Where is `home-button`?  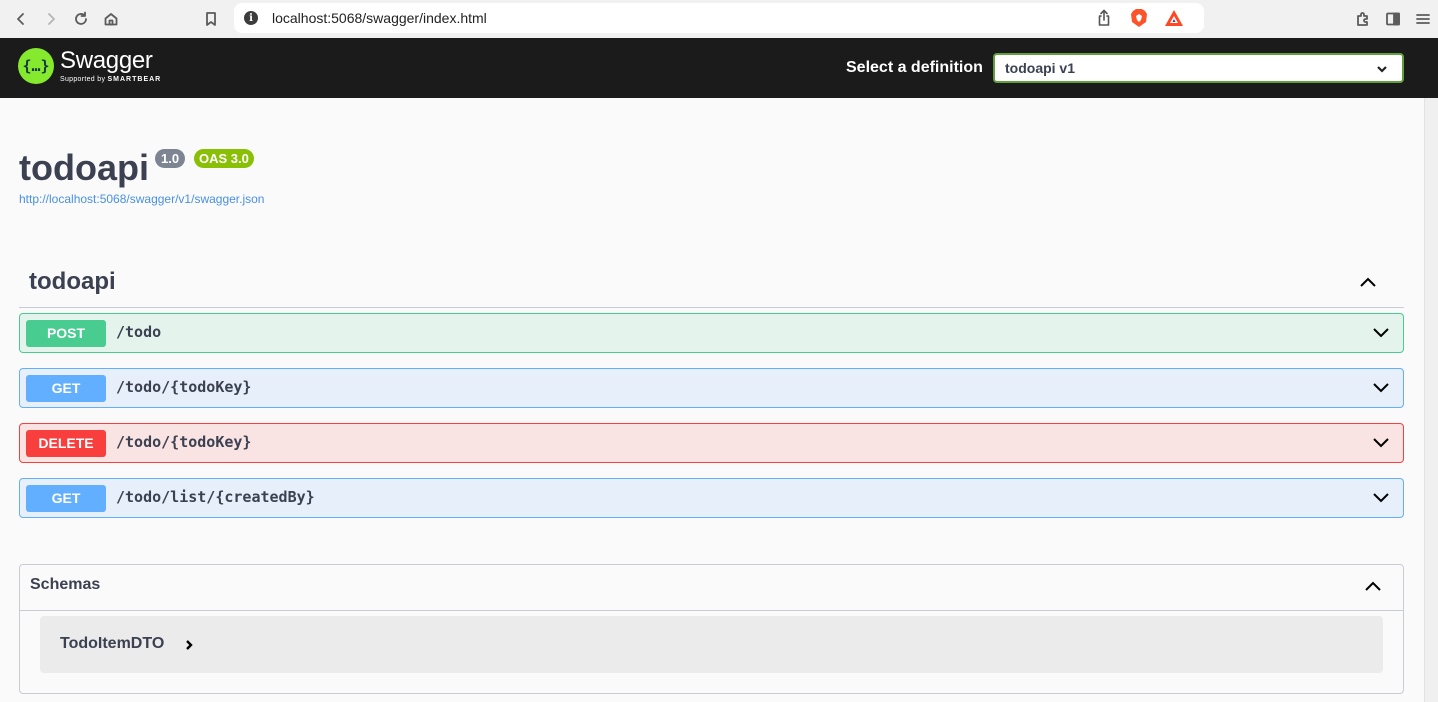 home-button is located at coordinates (111, 19).